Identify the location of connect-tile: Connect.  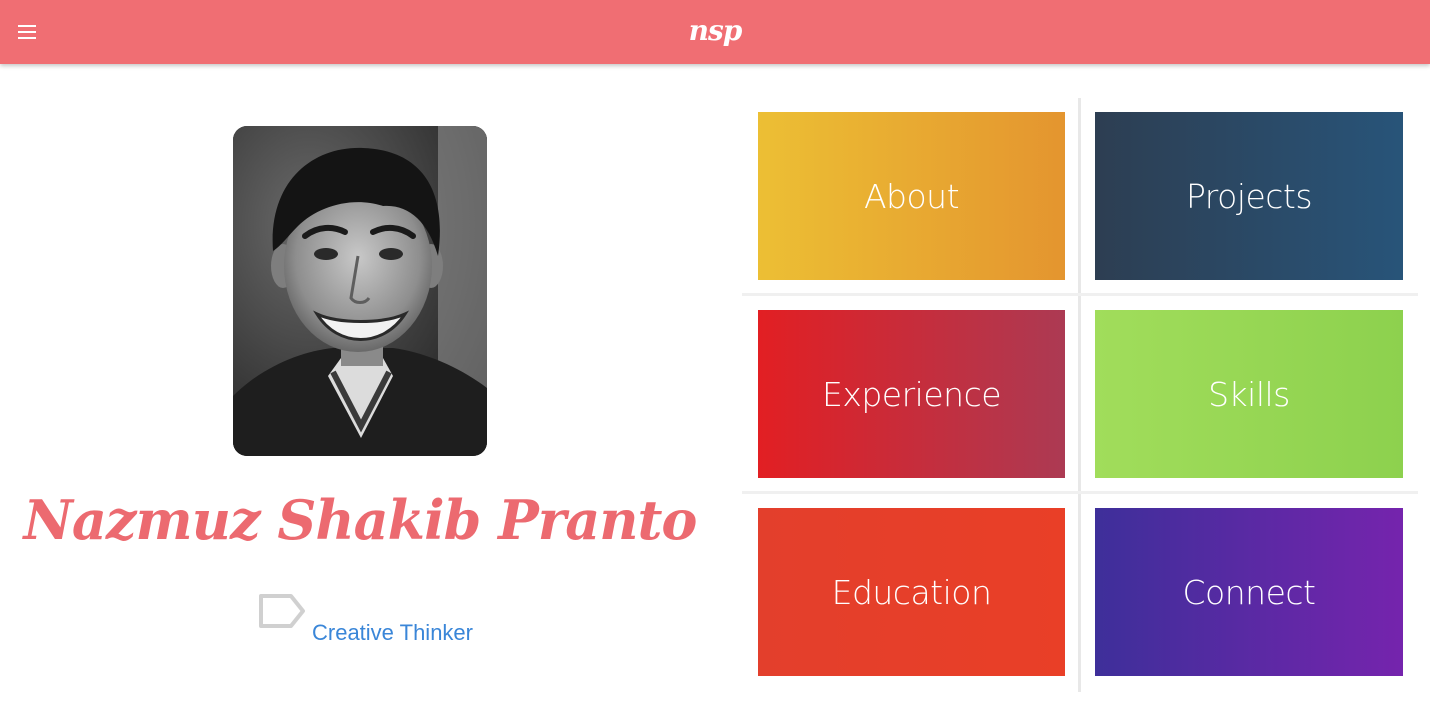
(1249, 592).